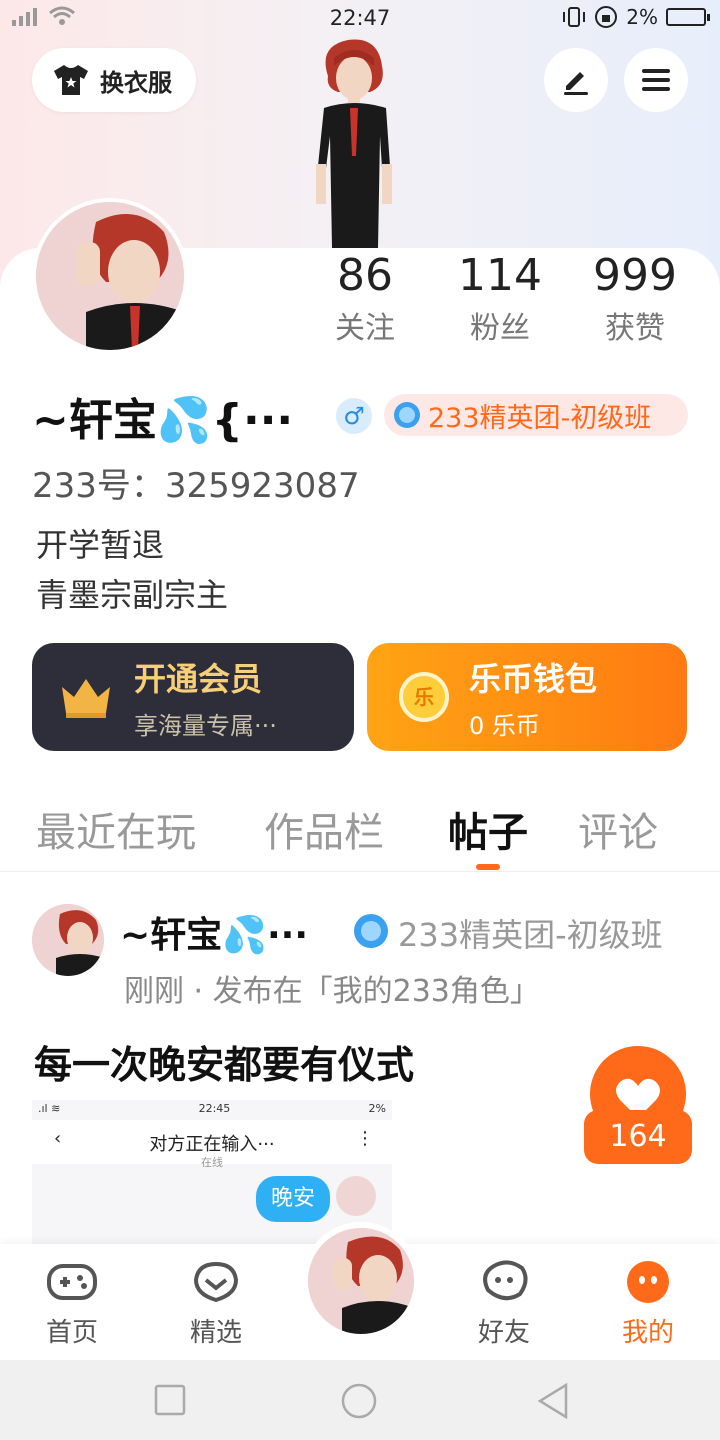  Describe the element at coordinates (324, 829) in the screenshot. I see `tab-works: 作品栏` at that location.